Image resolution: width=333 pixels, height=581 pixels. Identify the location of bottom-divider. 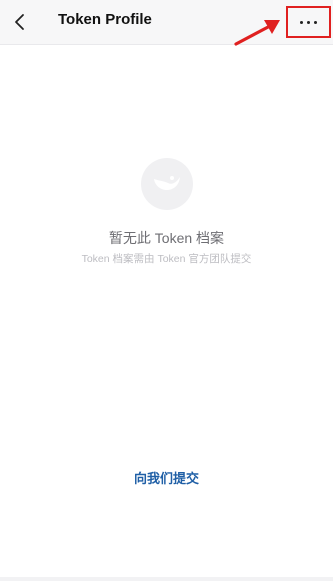
(166, 579).